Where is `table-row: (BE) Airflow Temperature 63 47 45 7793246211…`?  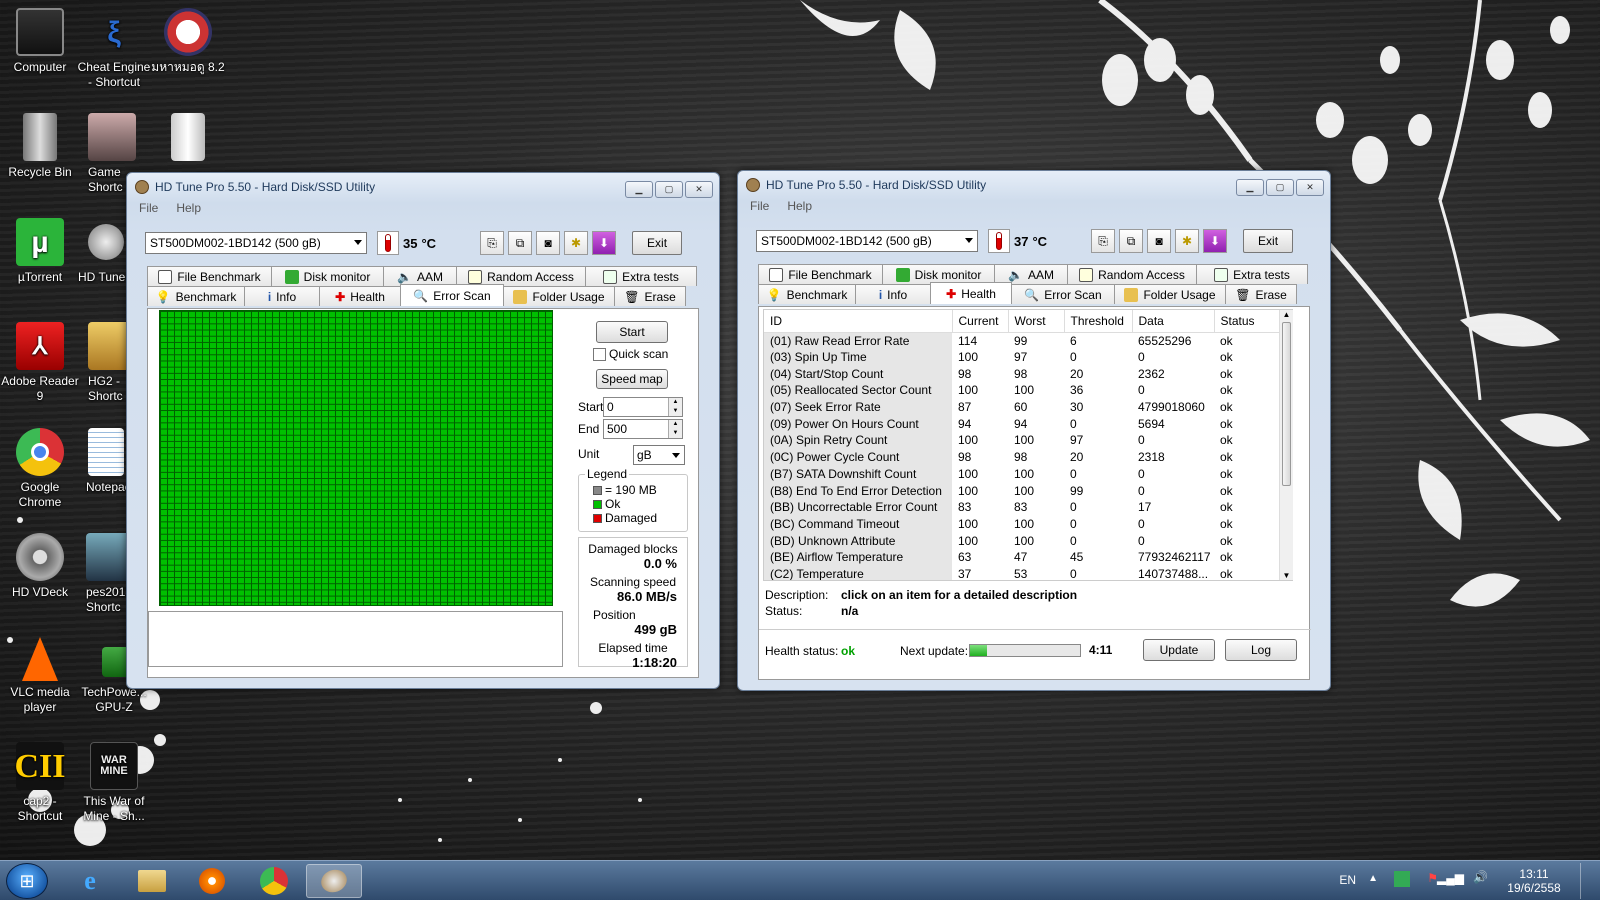 table-row: (BE) Airflow Temperature 63 47 45 7793246211… is located at coordinates (1028, 557).